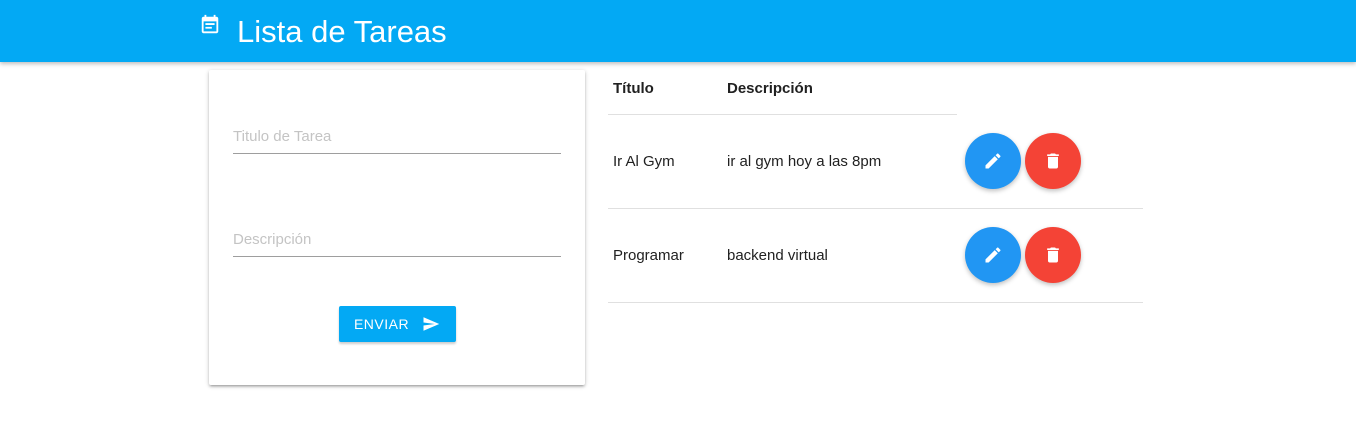 The height and width of the screenshot is (448, 1356). What do you see at coordinates (644, 161) in the screenshot?
I see `task-title-cell: Ir Al Gym` at bounding box center [644, 161].